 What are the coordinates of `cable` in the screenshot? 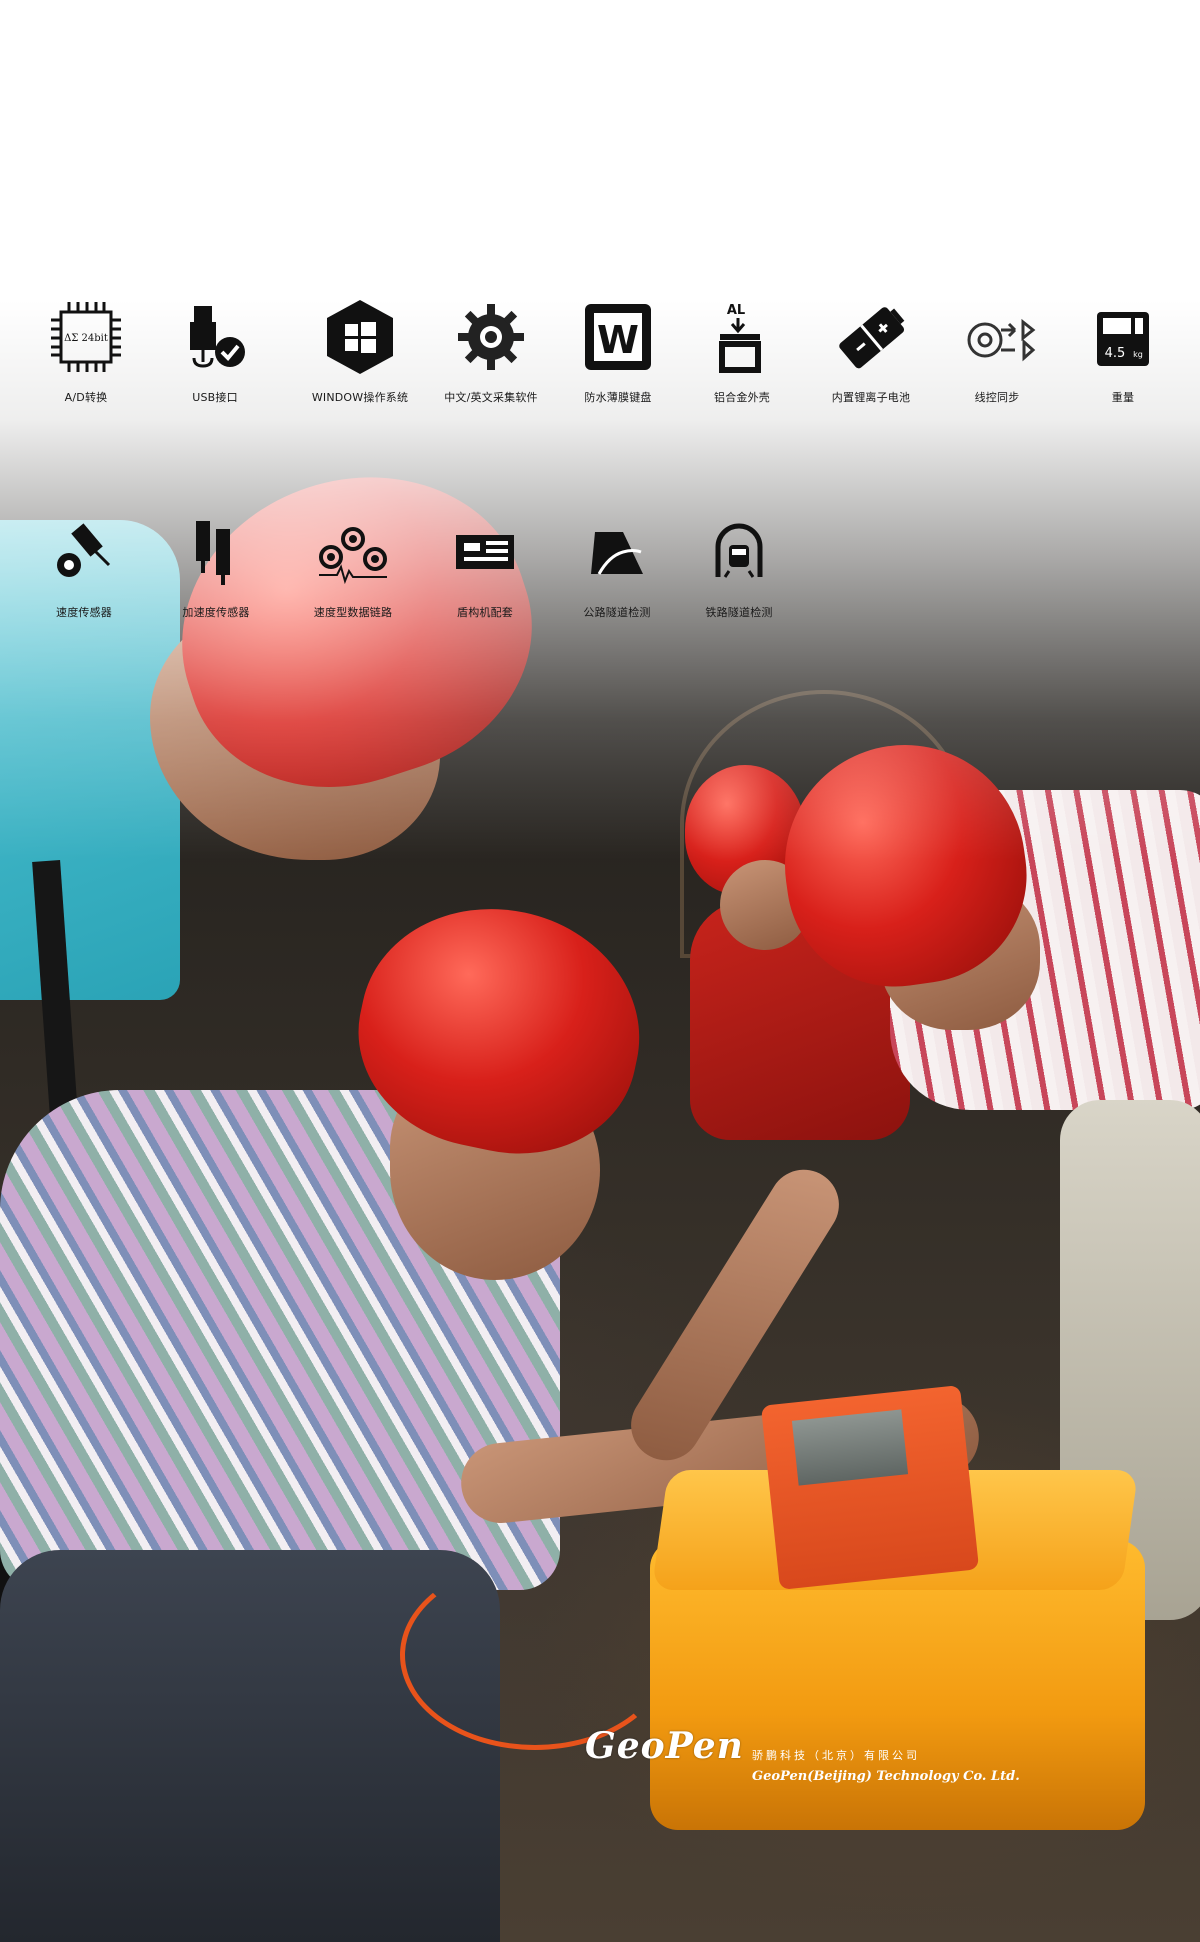 It's located at (535, 1655).